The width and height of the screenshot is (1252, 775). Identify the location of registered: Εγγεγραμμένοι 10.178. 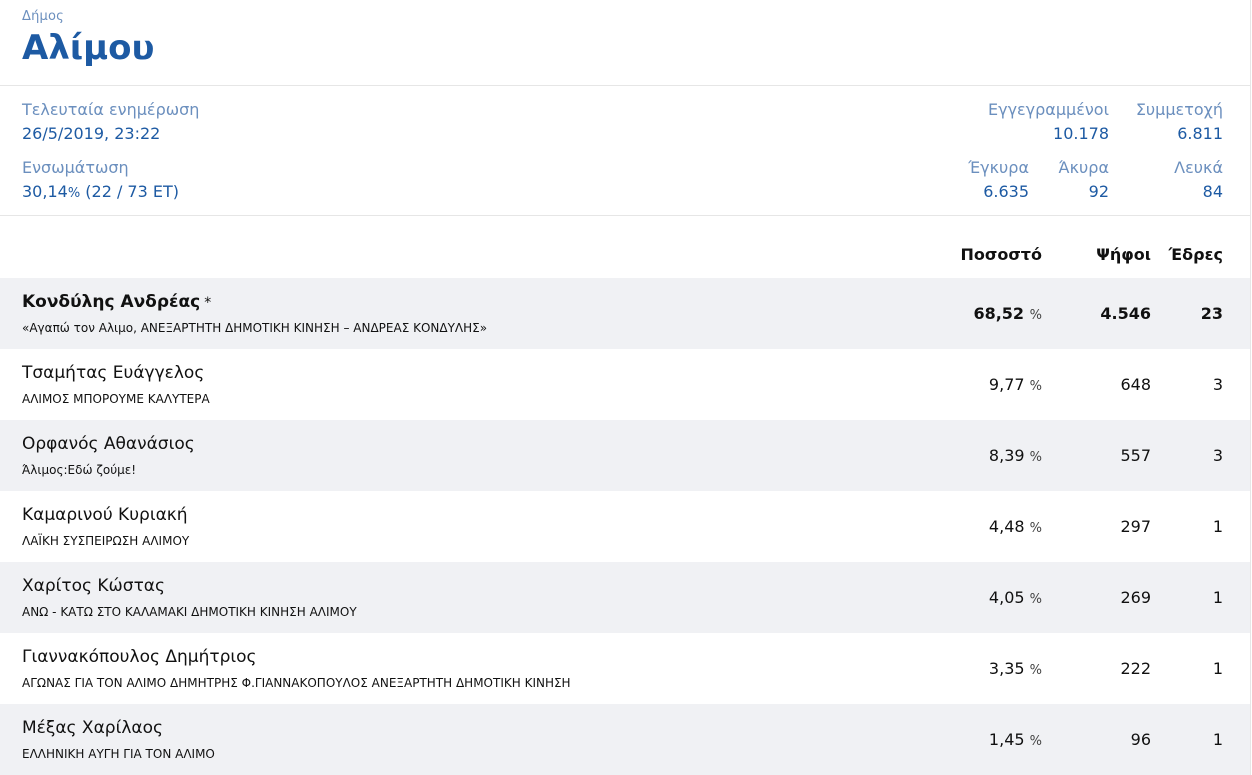
(1048, 122).